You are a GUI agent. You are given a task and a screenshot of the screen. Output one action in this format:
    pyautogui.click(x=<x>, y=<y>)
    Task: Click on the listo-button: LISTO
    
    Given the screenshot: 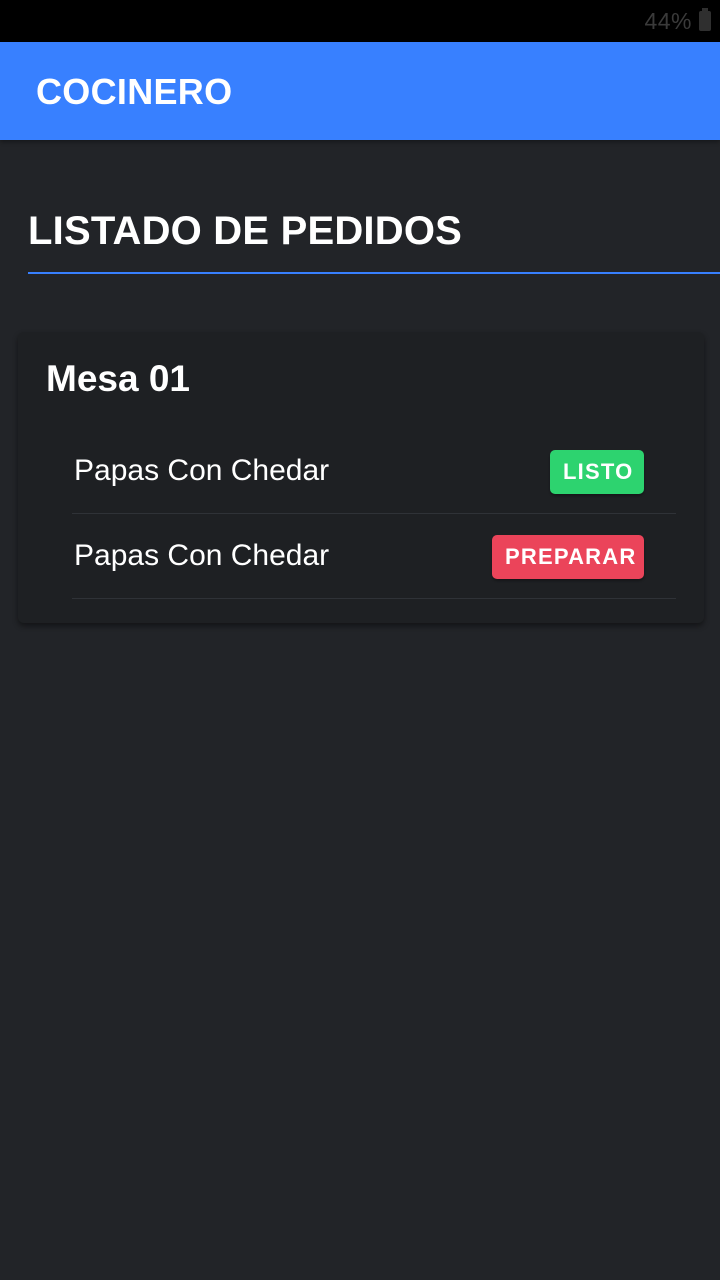 What is the action you would take?
    pyautogui.click(x=597, y=472)
    